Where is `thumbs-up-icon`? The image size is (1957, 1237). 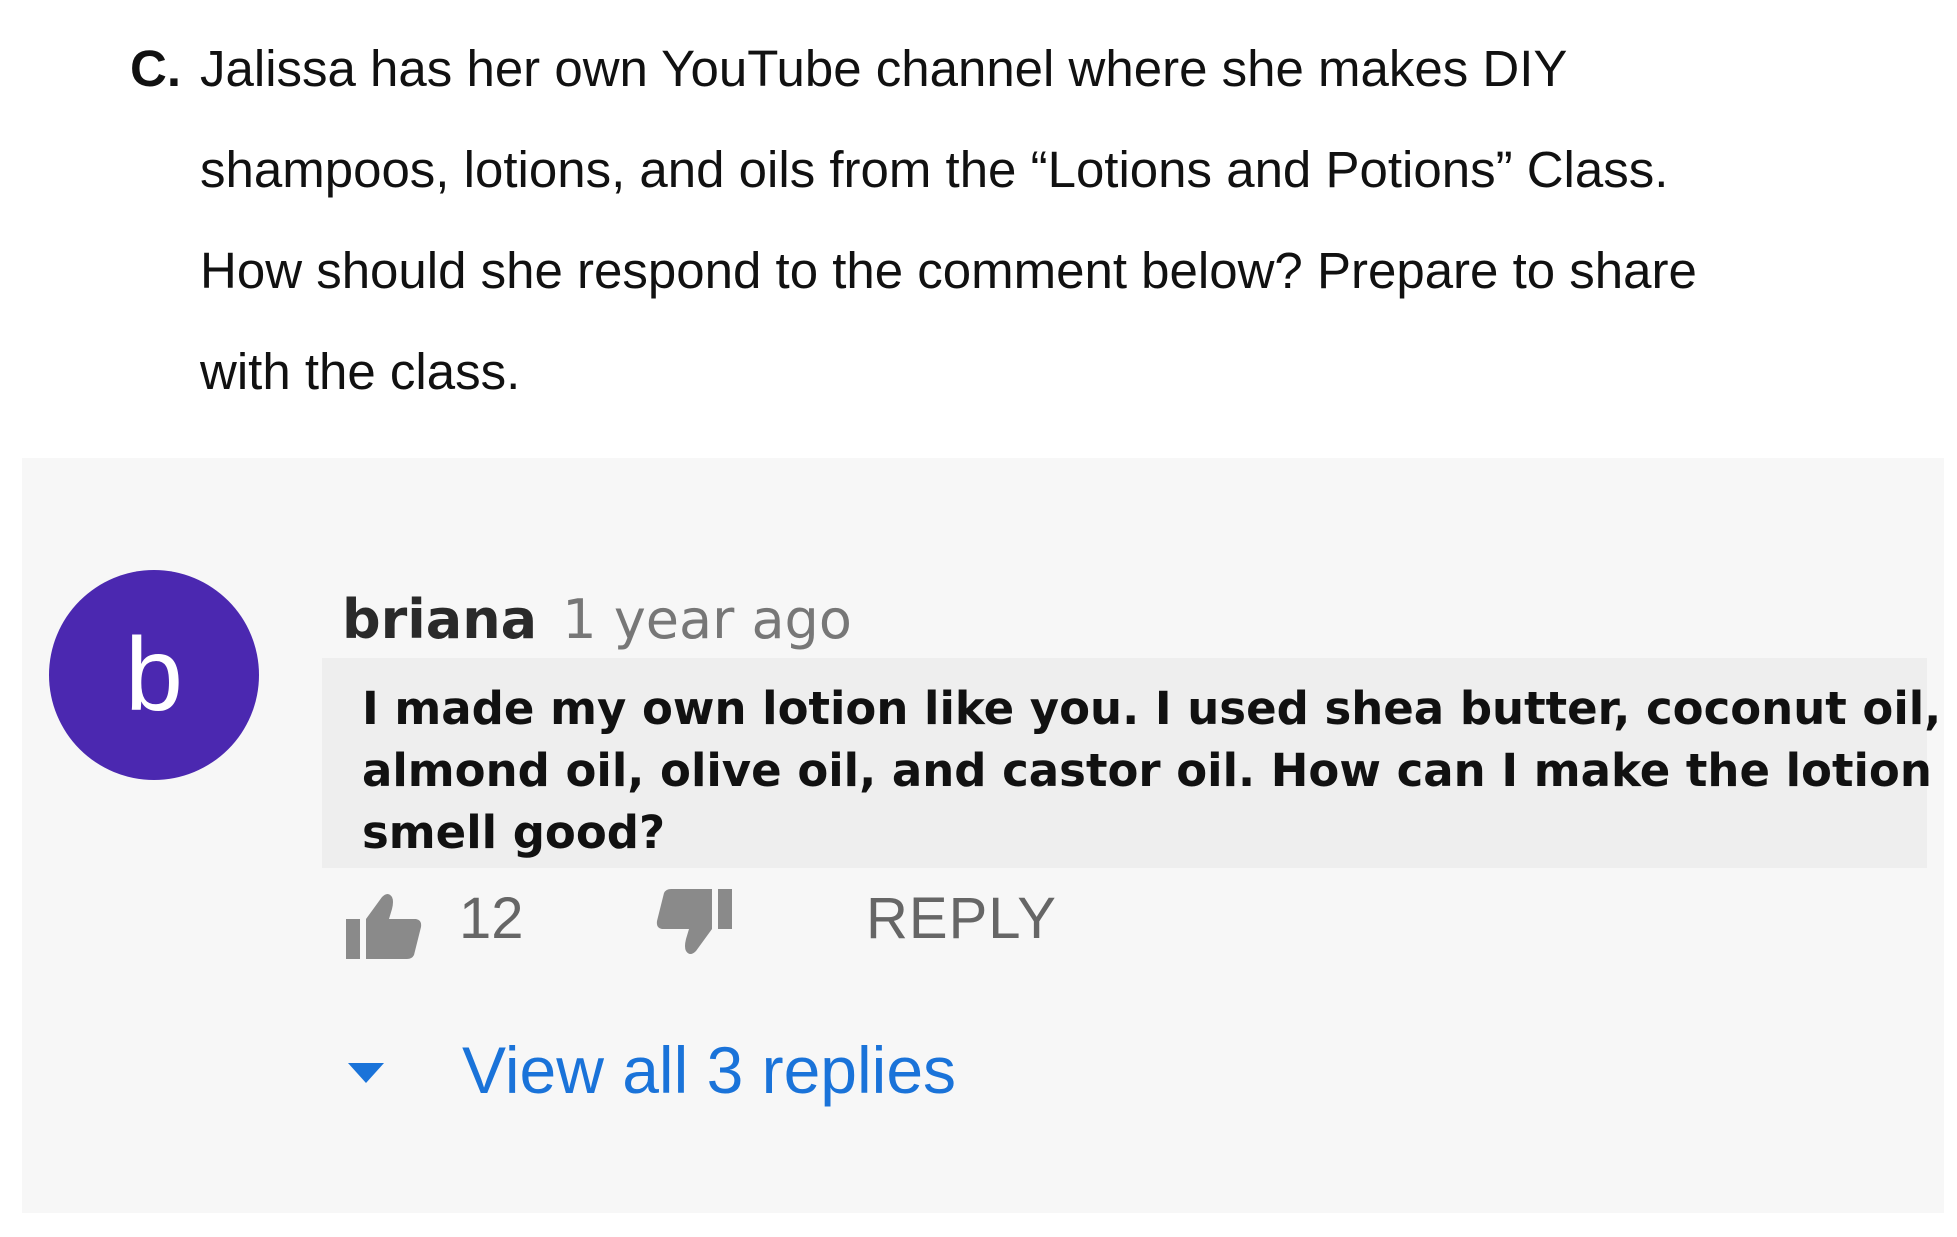
thumbs-up-icon is located at coordinates (384, 925).